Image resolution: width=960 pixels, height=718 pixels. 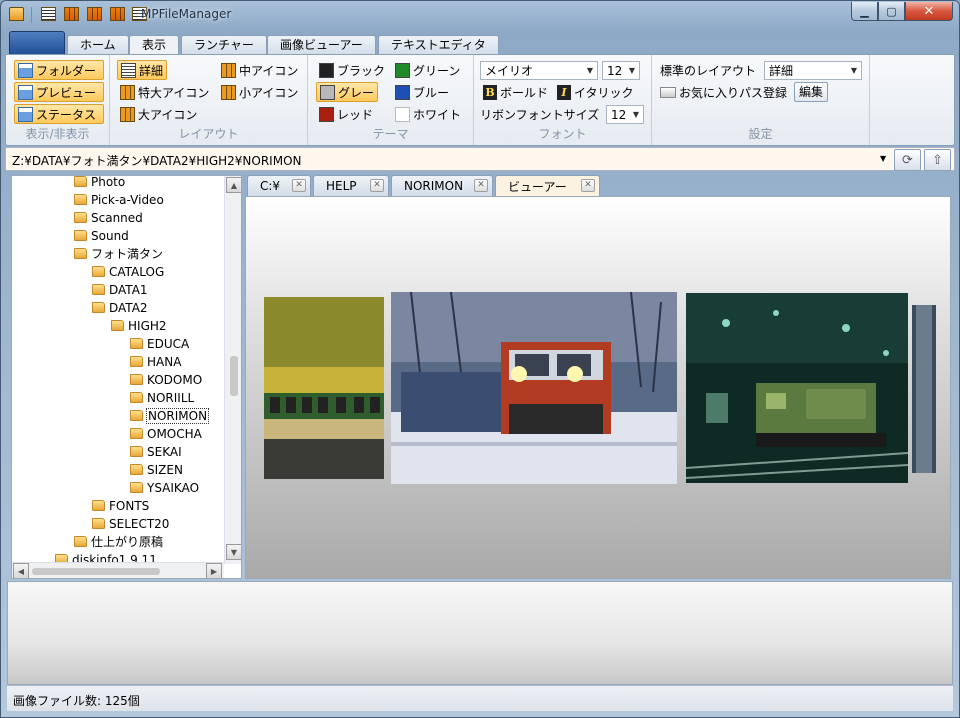 I want to click on tree-item: Sound, so click(x=101, y=235).